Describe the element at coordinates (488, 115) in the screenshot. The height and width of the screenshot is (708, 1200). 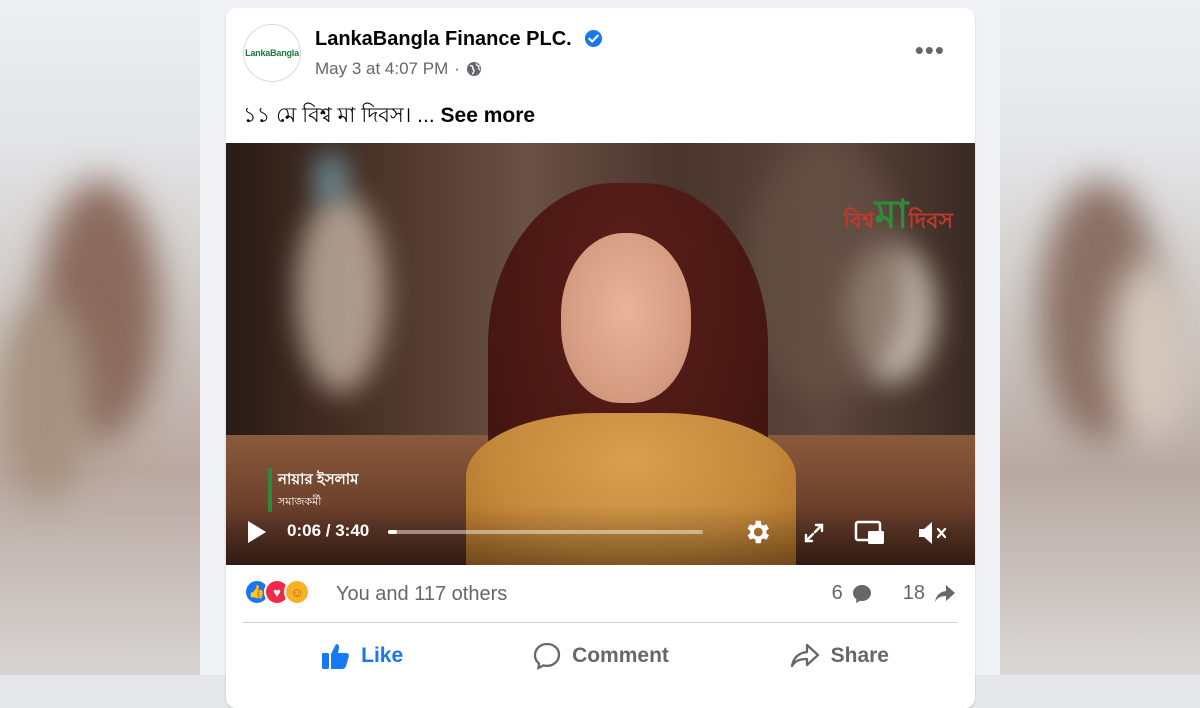
I see `see-more-link: See more` at that location.